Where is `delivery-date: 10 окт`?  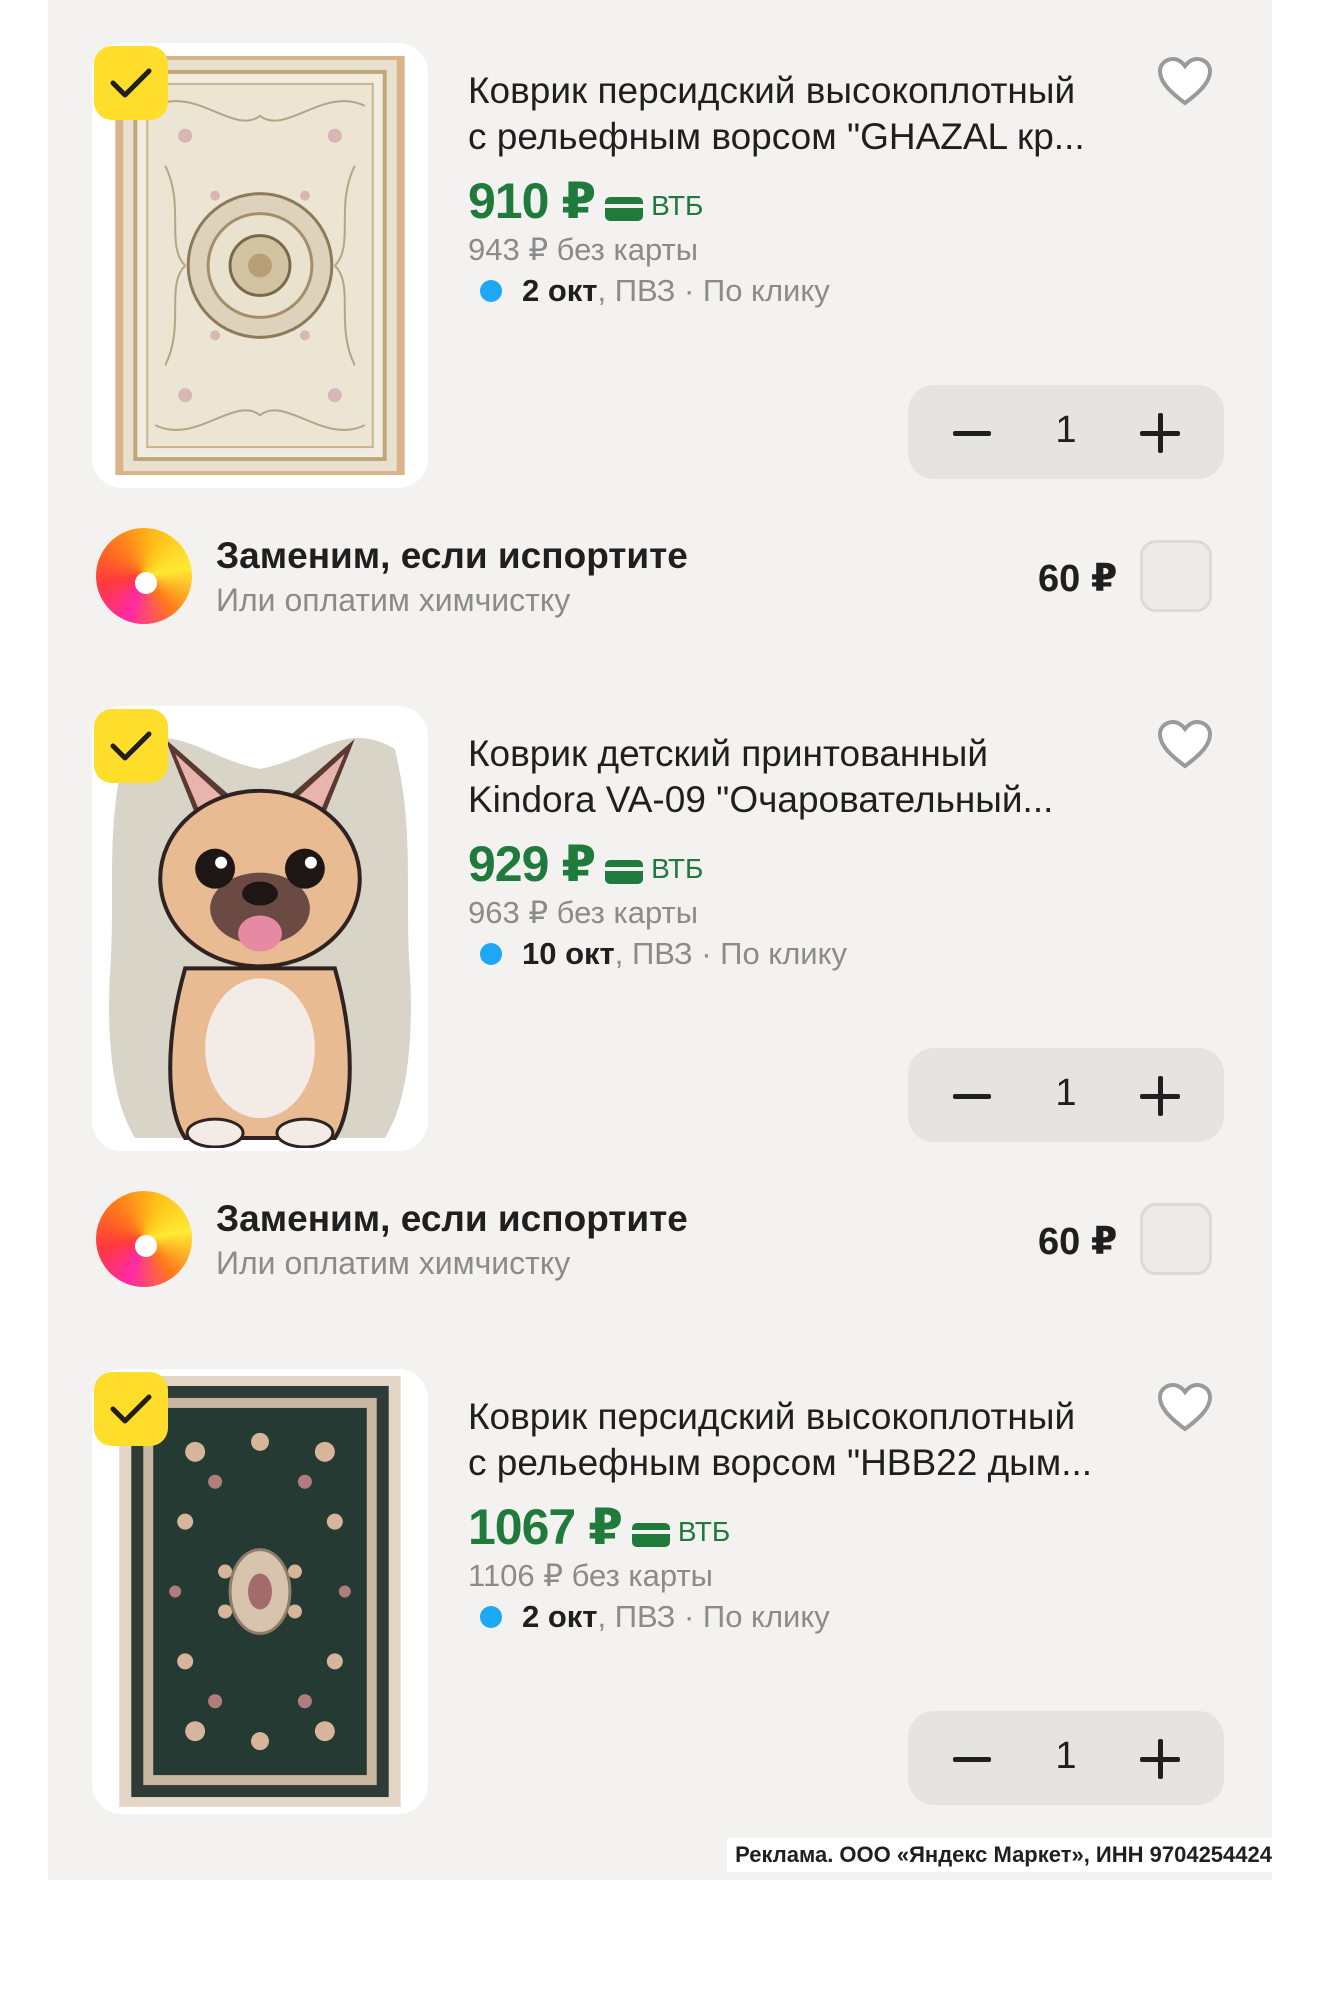 delivery-date: 10 окт is located at coordinates (568, 953).